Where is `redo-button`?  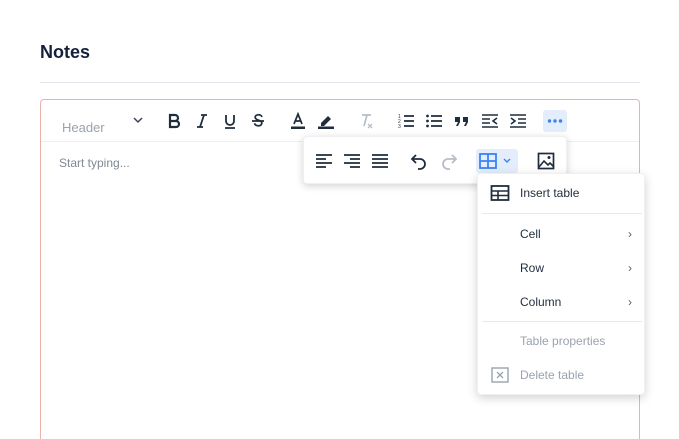
redo-button is located at coordinates (449, 161).